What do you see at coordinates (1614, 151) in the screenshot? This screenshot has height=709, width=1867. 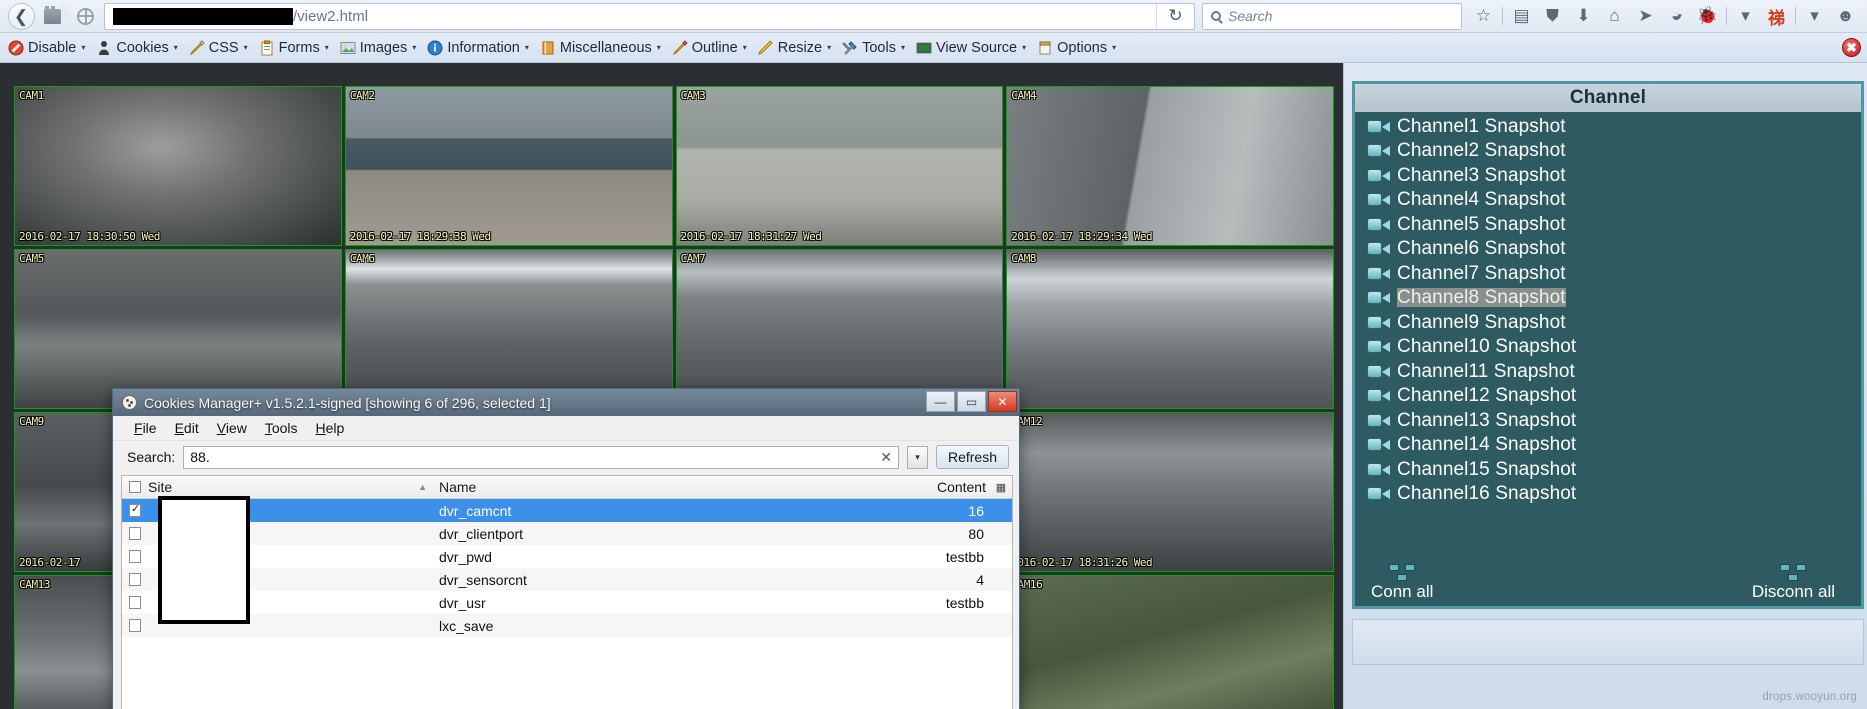 I see `channel-list-item: Channel2 Snapshot` at bounding box center [1614, 151].